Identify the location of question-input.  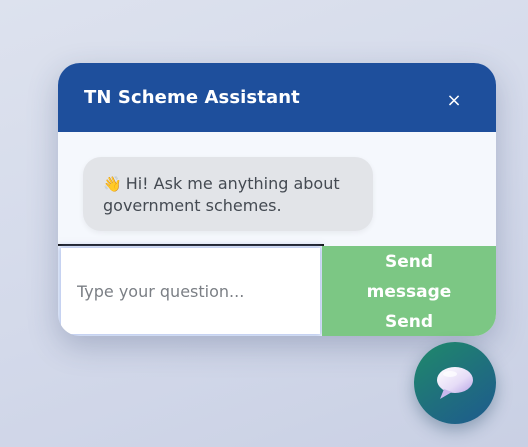
(190, 291).